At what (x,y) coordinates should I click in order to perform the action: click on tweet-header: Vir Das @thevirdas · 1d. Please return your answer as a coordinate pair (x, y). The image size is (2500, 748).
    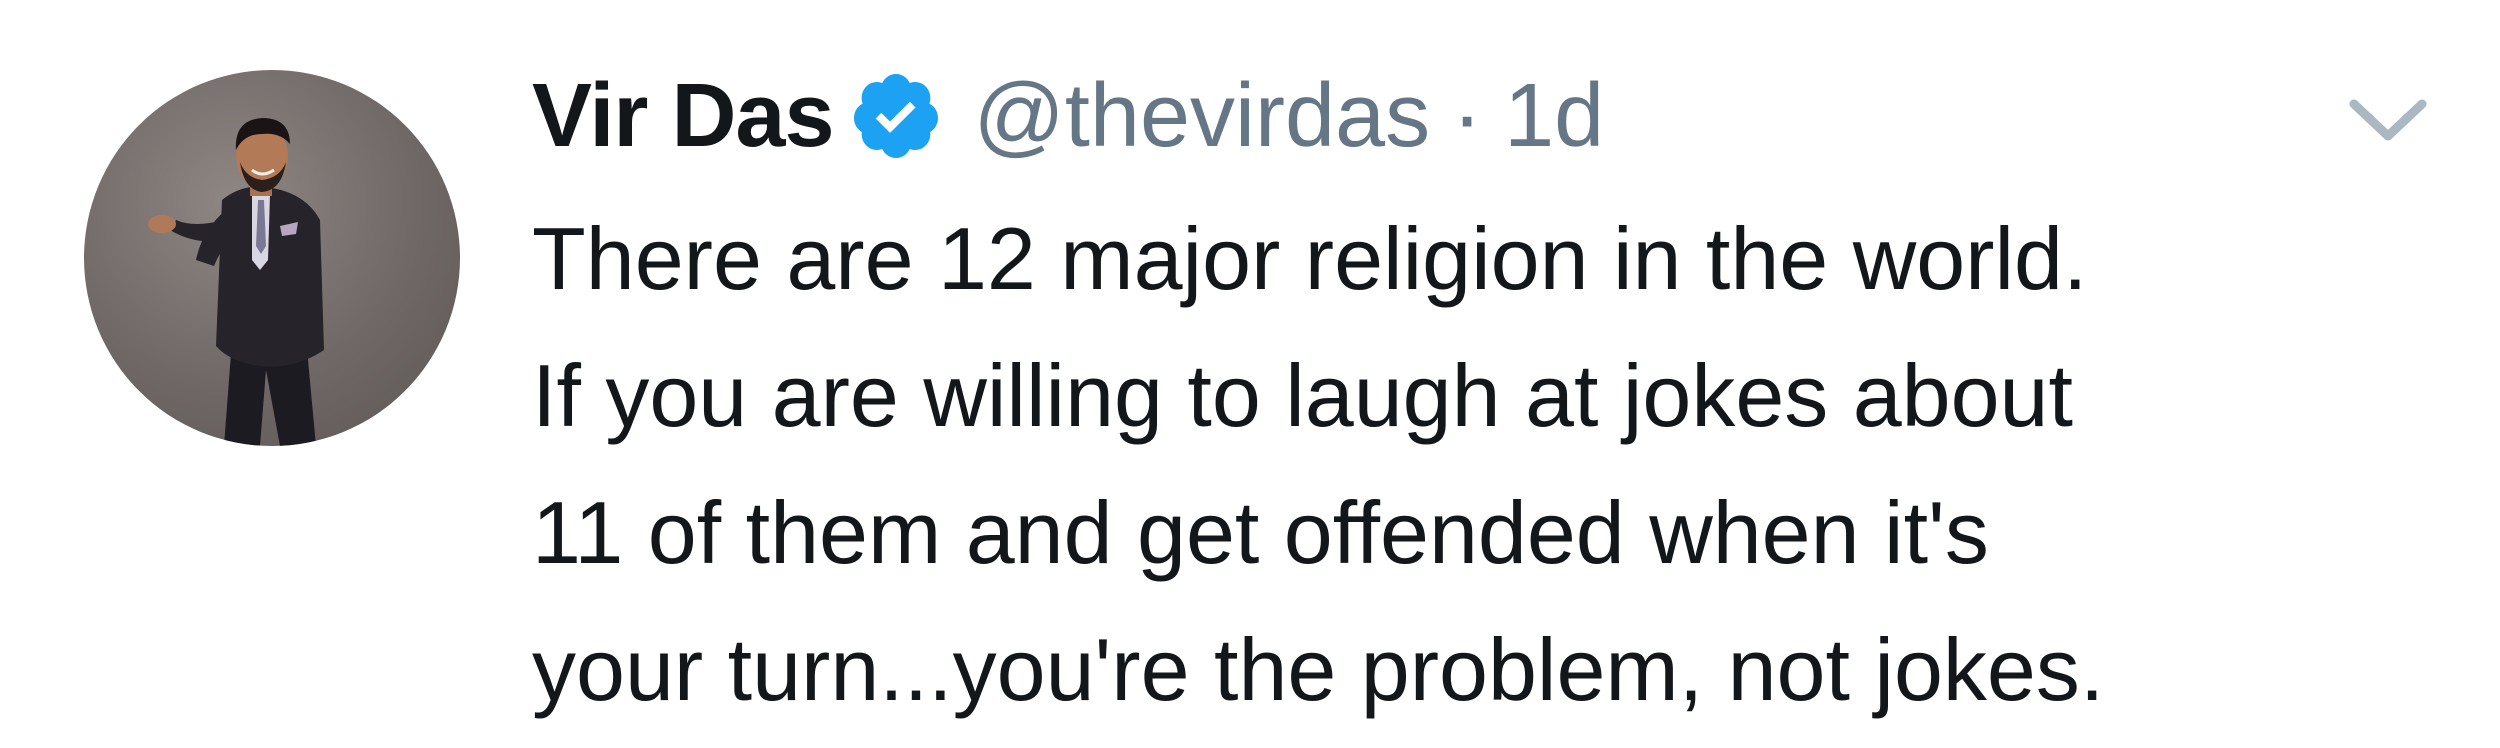
    Looking at the image, I should click on (1068, 116).